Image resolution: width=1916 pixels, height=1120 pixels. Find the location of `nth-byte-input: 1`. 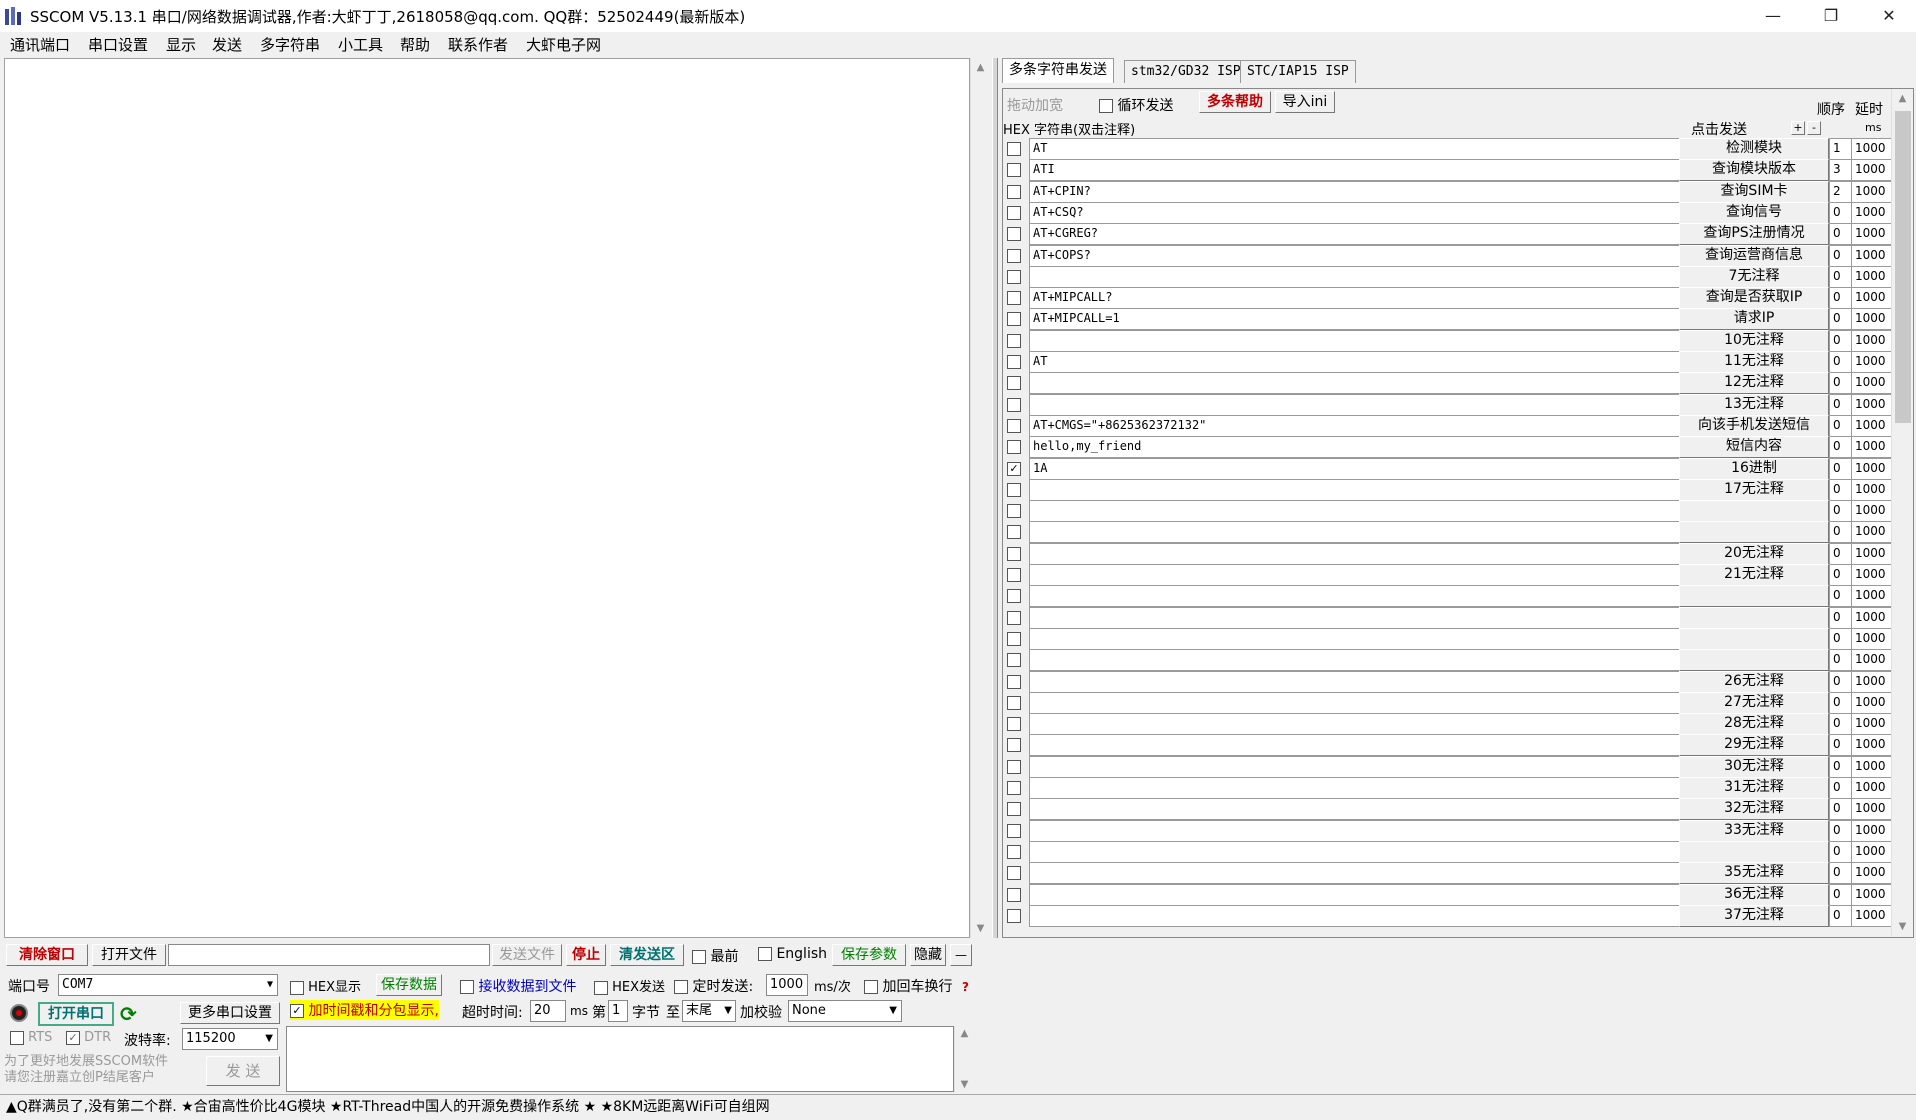

nth-byte-input: 1 is located at coordinates (618, 1011).